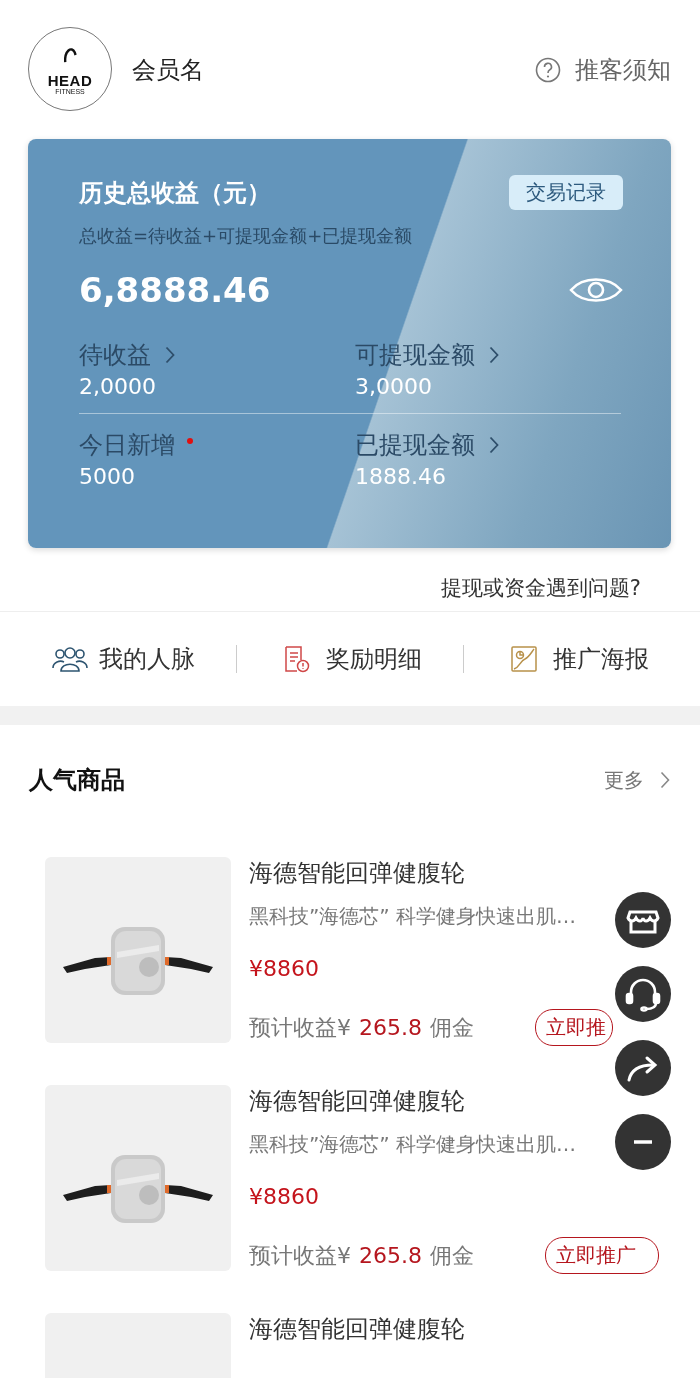  I want to click on new-dot, so click(190, 441).